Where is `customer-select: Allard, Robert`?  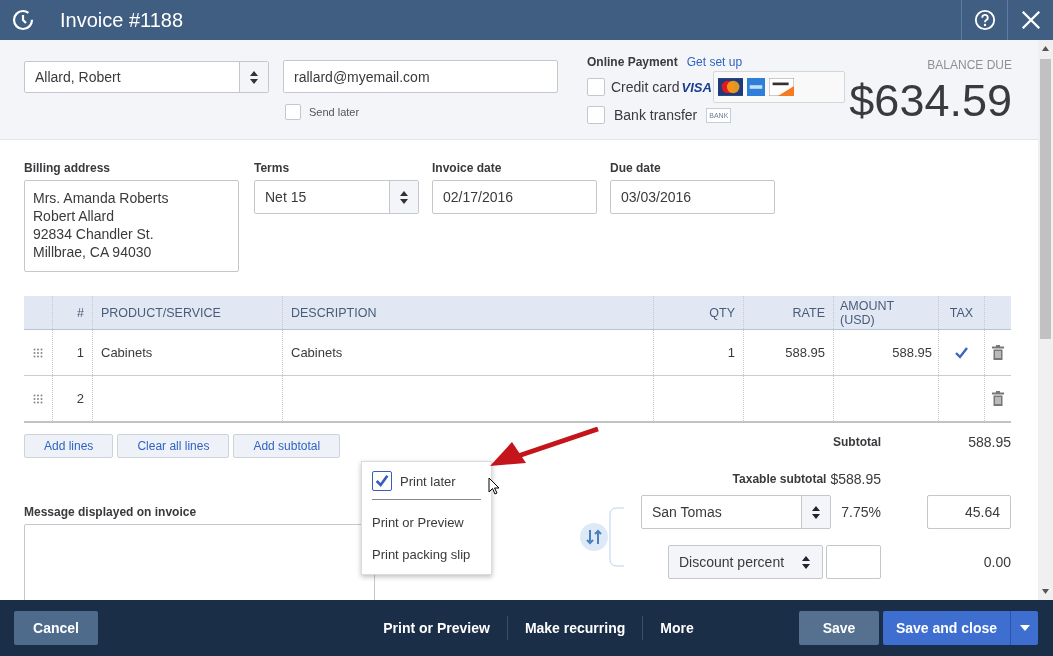 customer-select: Allard, Robert is located at coordinates (146, 77).